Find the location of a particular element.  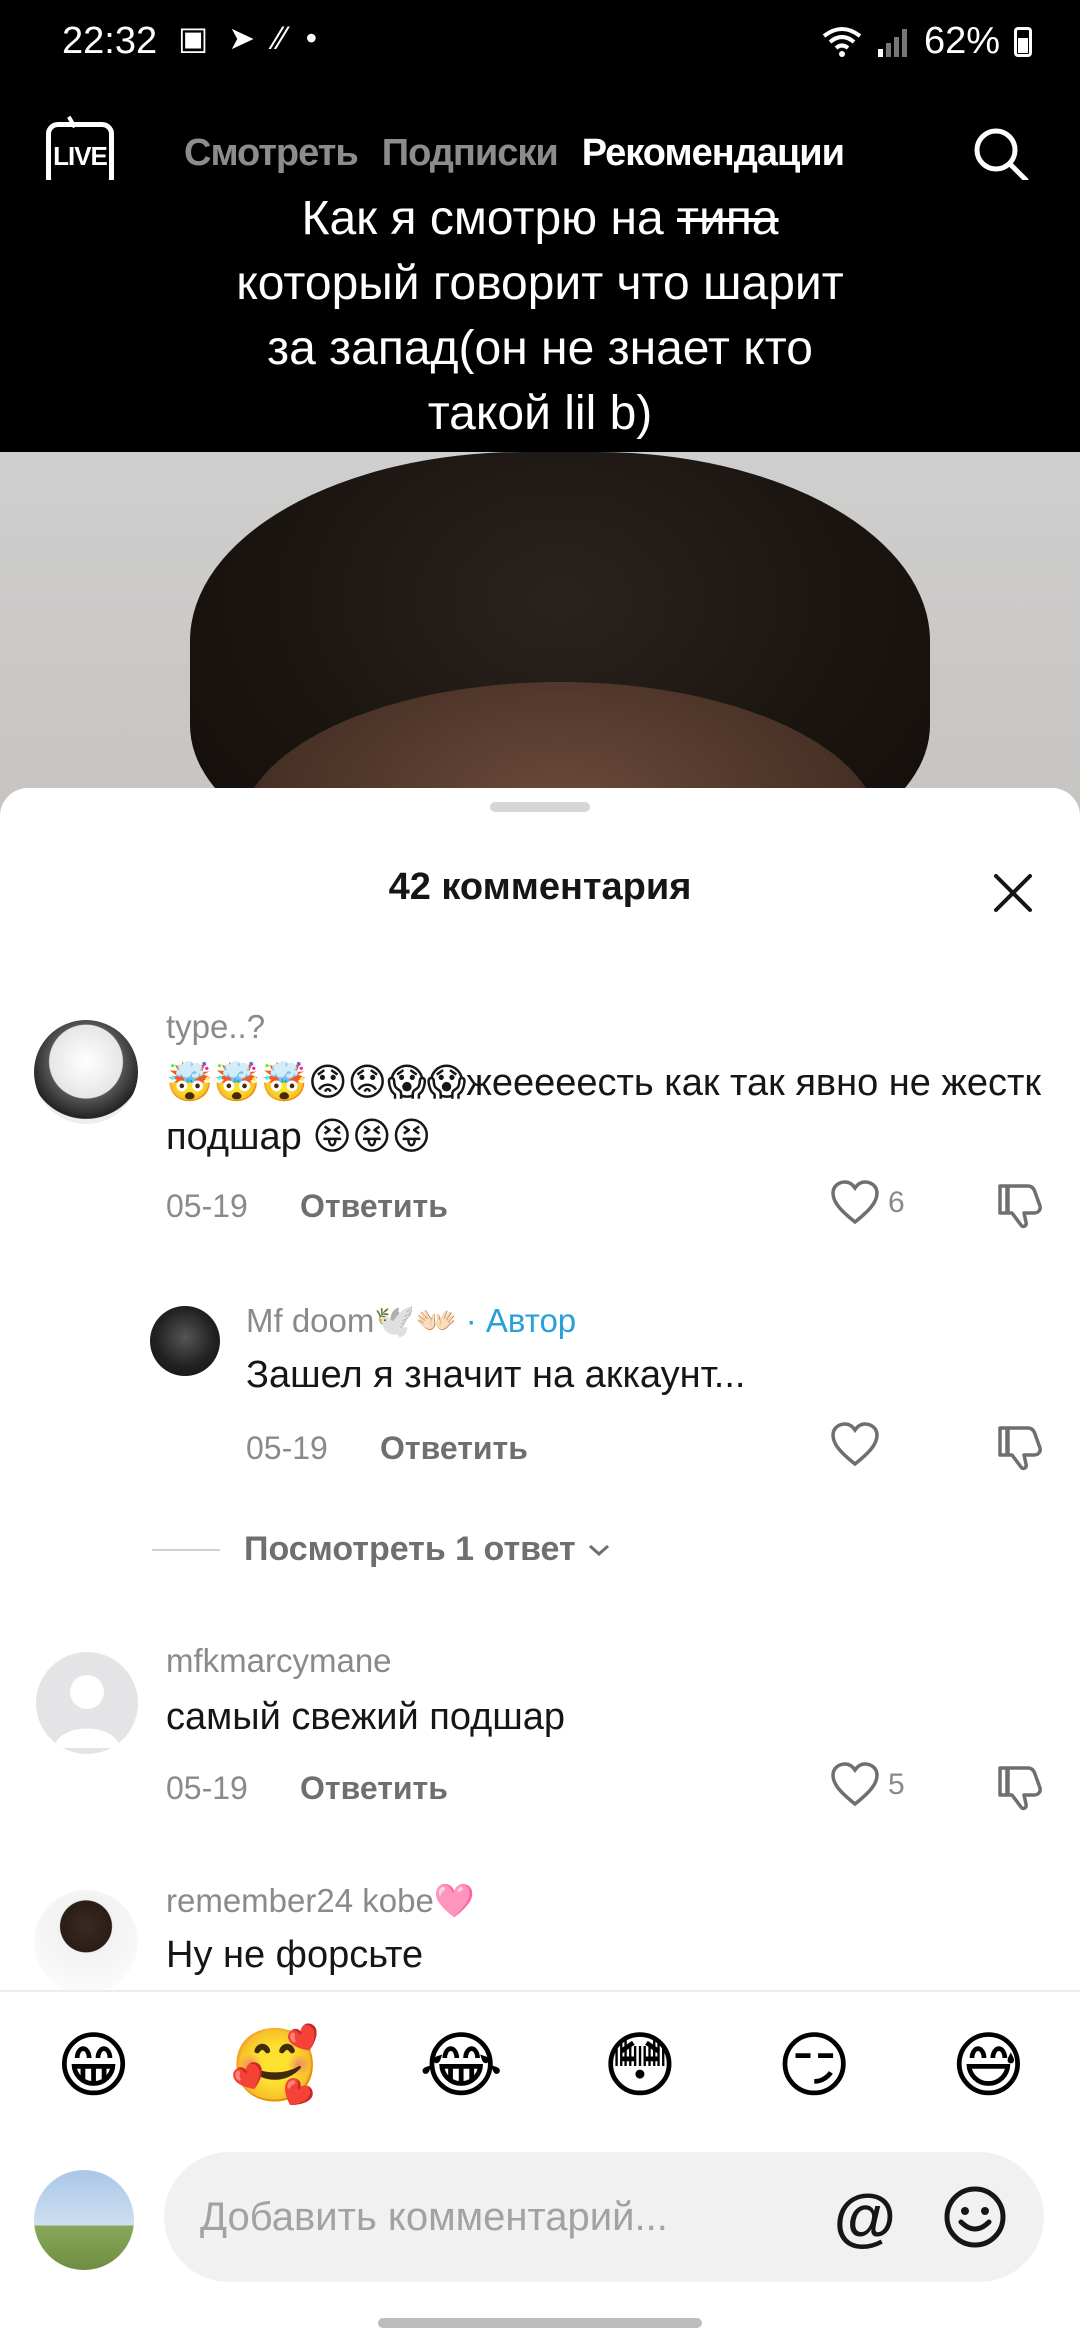

comment-username: mfkmarcymane is located at coordinates (279, 1661).